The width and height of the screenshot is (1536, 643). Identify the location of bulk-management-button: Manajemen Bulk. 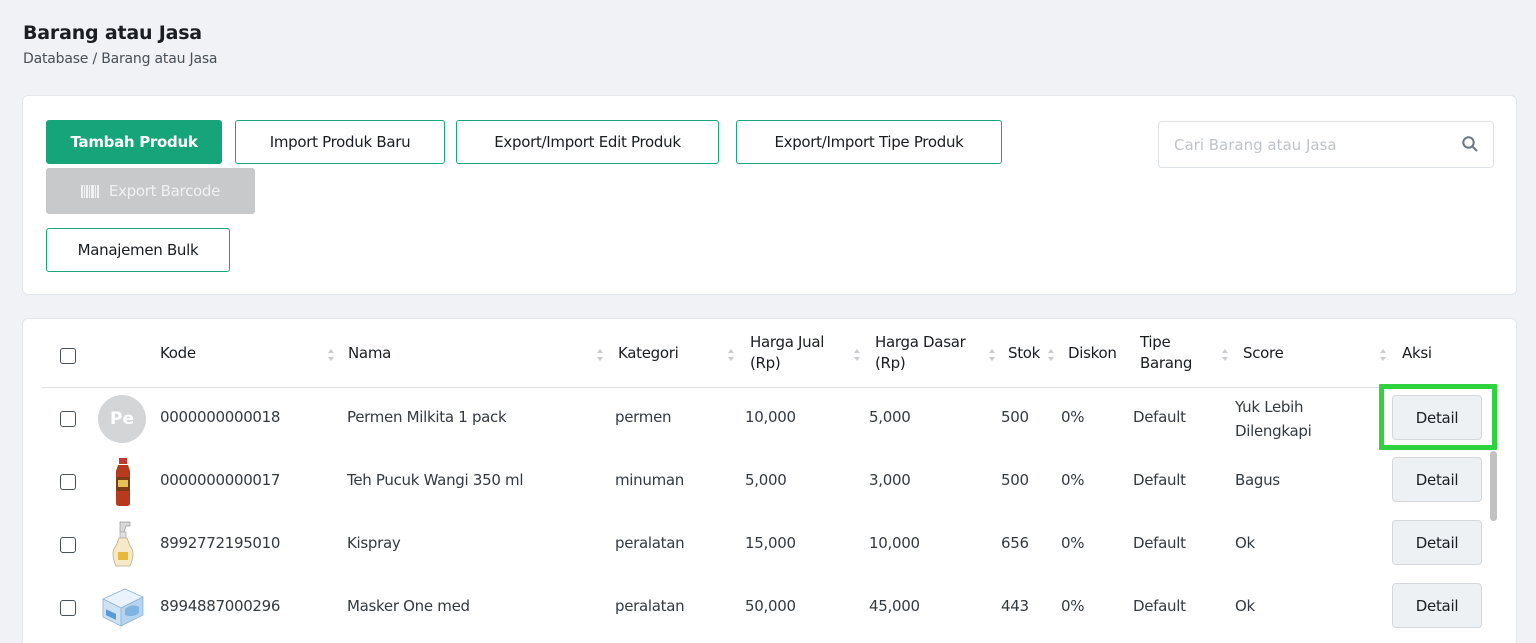
(138, 250).